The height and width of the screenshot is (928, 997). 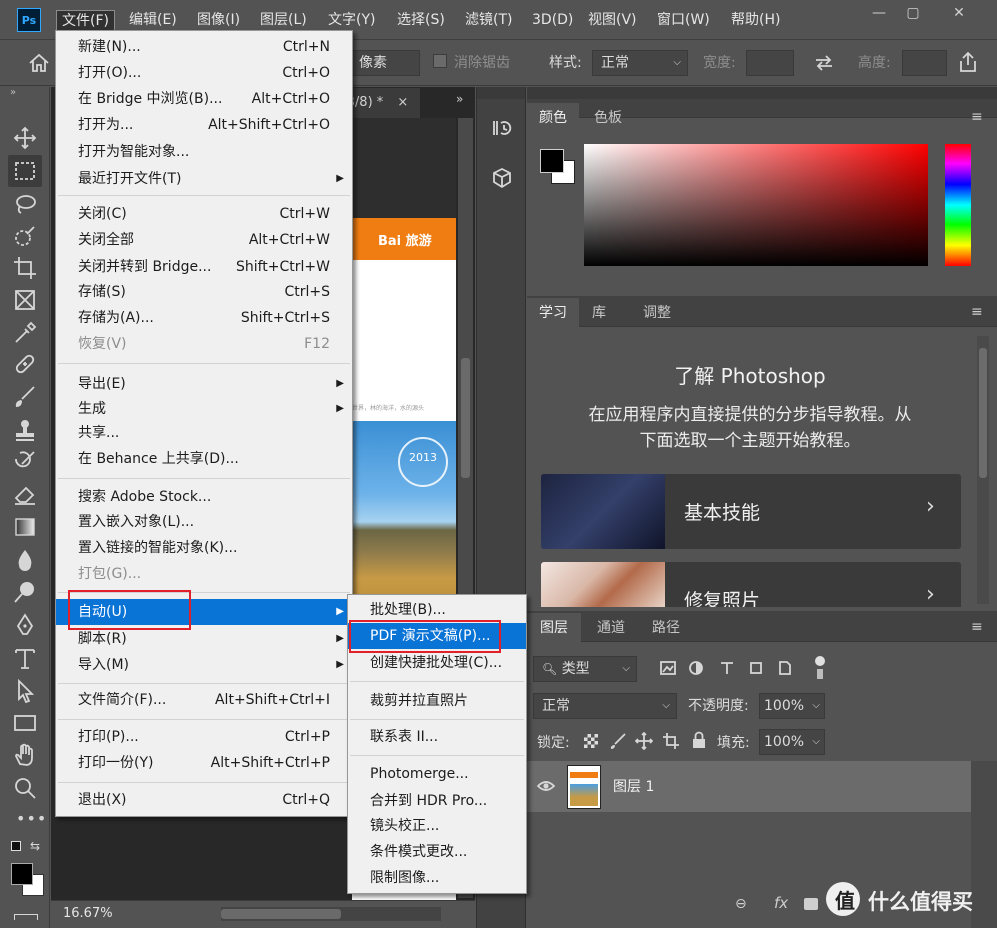 What do you see at coordinates (640, 63) in the screenshot?
I see `style-select: 正常 ⌵` at bounding box center [640, 63].